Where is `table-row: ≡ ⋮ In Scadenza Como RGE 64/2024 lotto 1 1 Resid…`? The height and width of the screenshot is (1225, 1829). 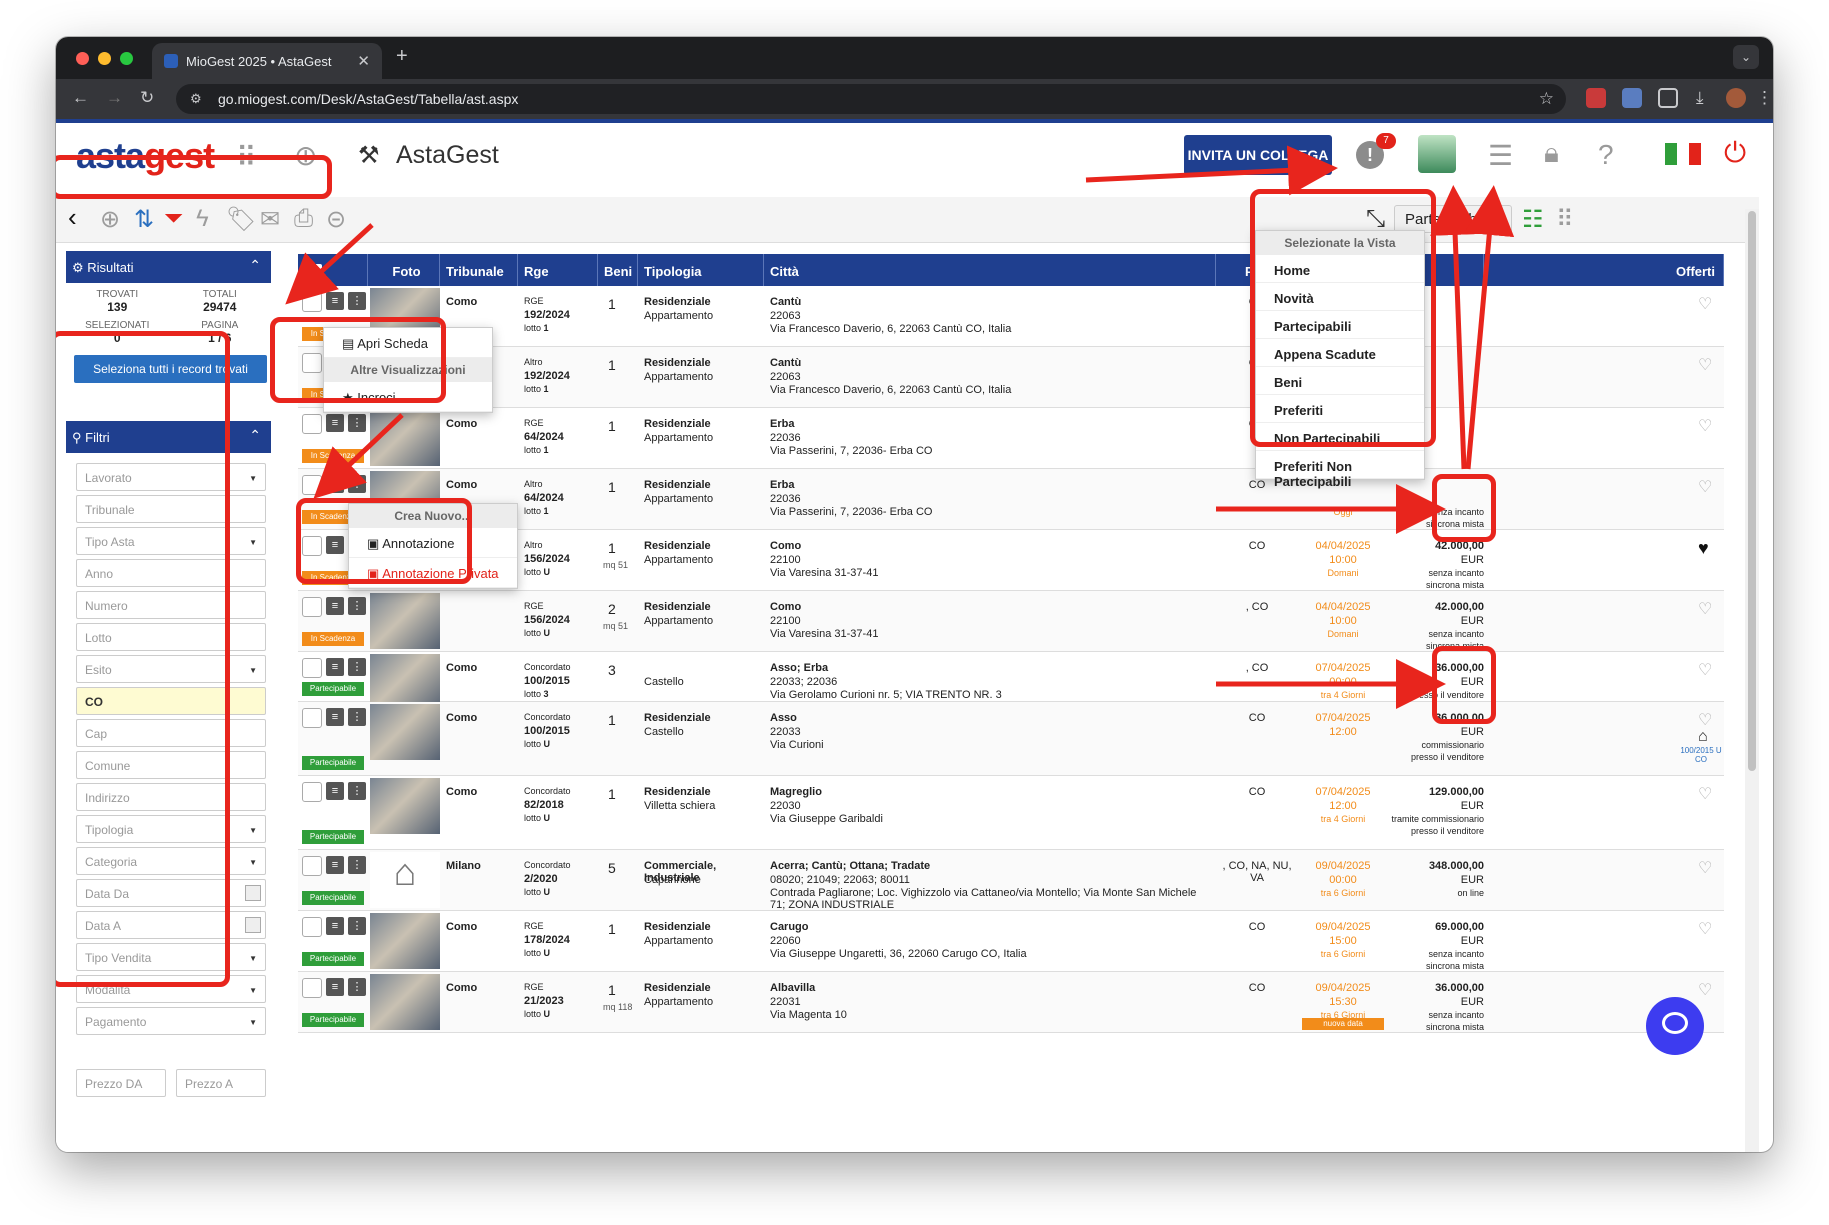 table-row: ≡ ⋮ In Scadenza Como RGE 64/2024 lotto 1 1 Resid… is located at coordinates (1011, 438).